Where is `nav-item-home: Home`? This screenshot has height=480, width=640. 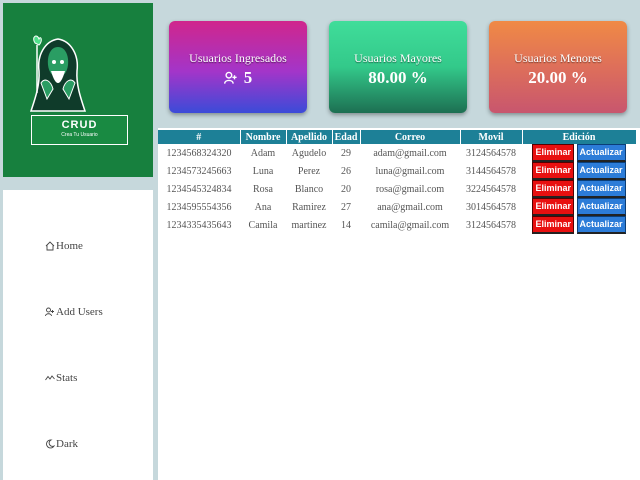
nav-item-home: Home is located at coordinates (64, 246).